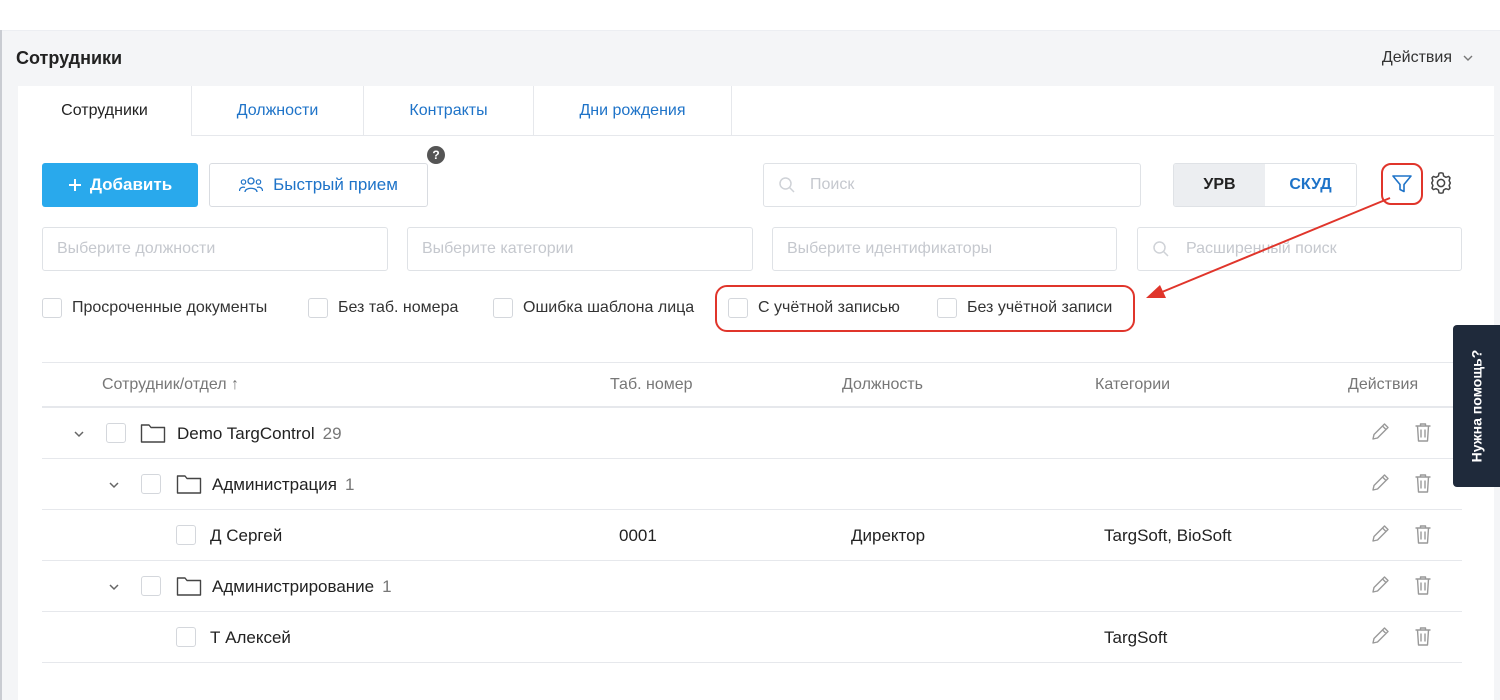 The width and height of the screenshot is (1500, 700). What do you see at coordinates (1113, 135) in the screenshot?
I see `tabs-divider` at bounding box center [1113, 135].